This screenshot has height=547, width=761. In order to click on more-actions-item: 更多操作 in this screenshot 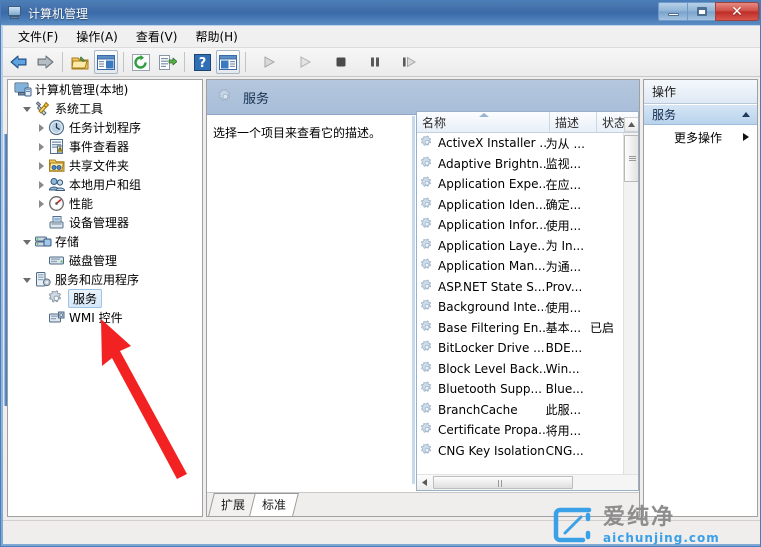, I will do `click(700, 137)`.